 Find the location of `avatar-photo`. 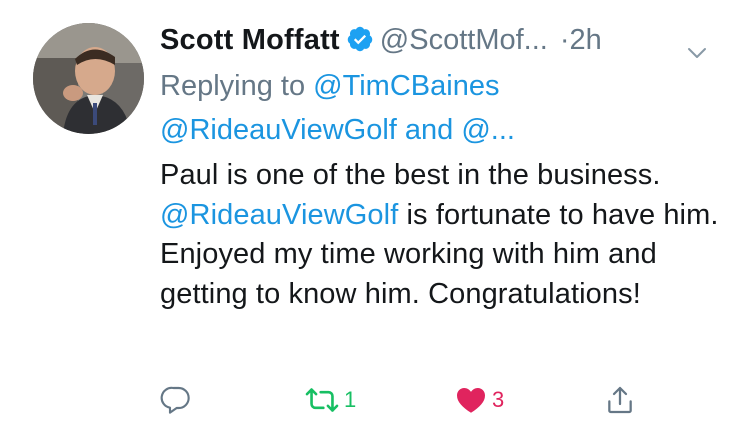

avatar-photo is located at coordinates (88, 78).